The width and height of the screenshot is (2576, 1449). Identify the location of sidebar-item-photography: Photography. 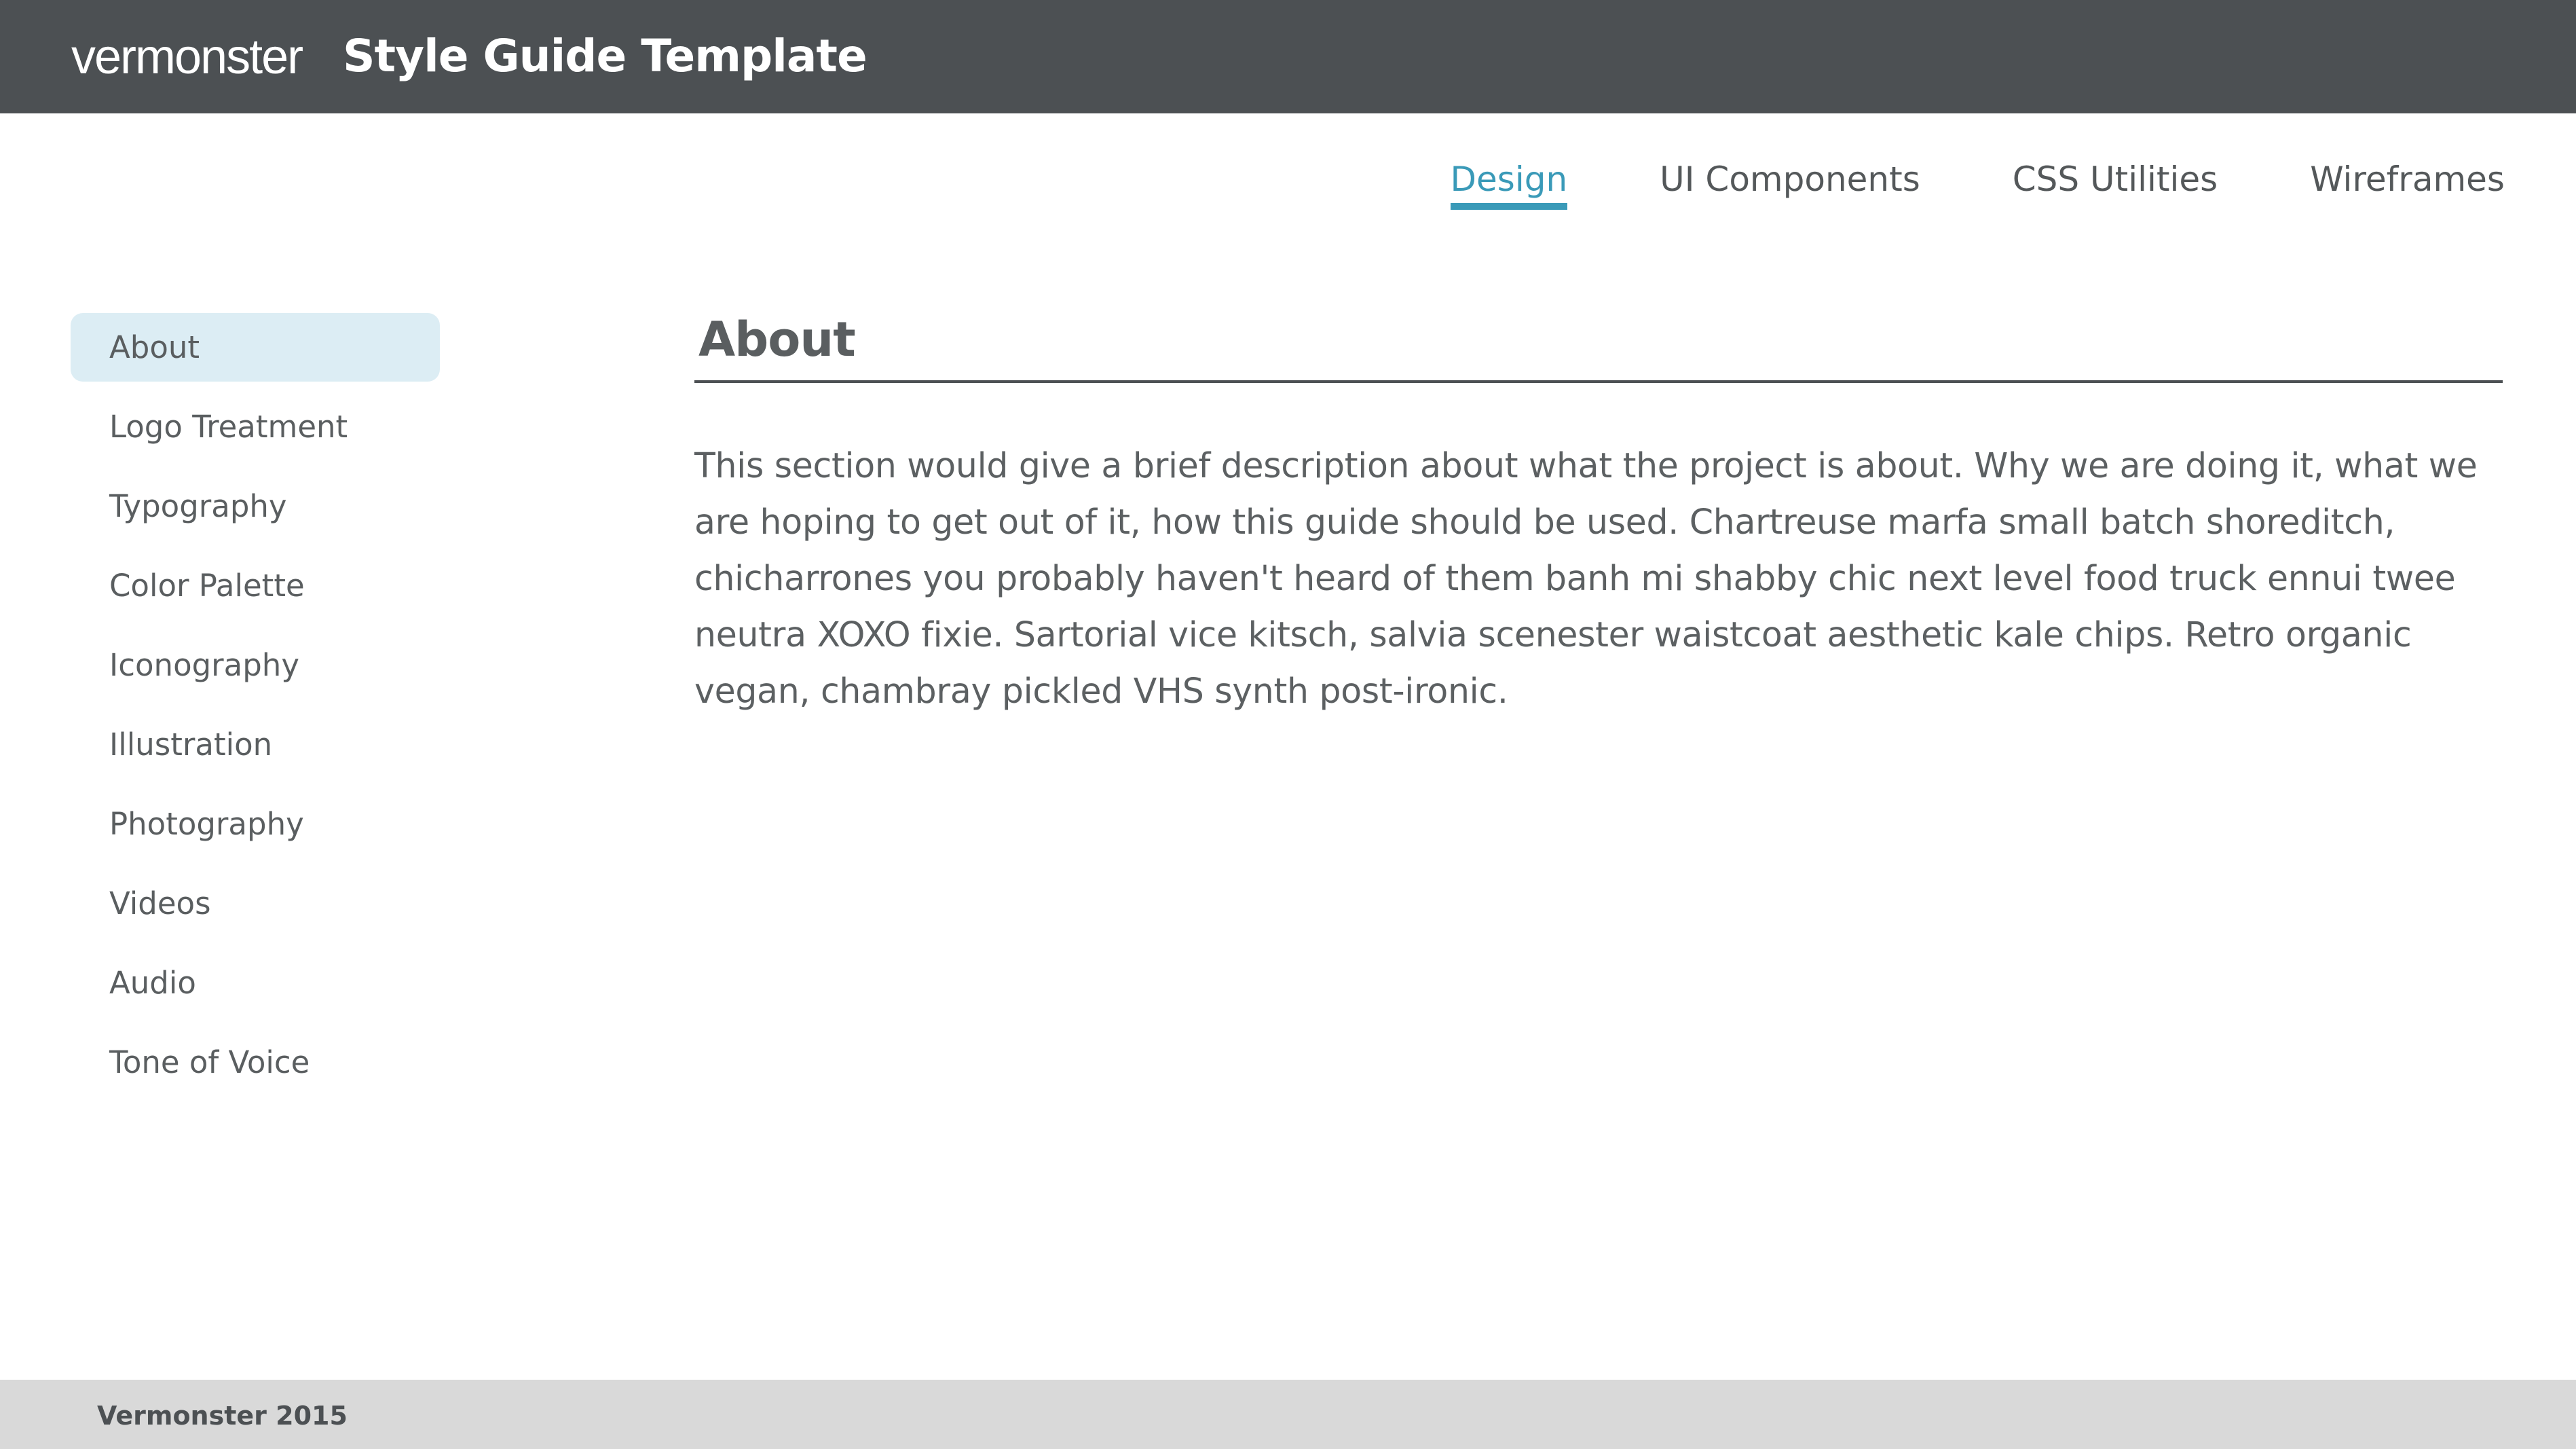
(256, 824).